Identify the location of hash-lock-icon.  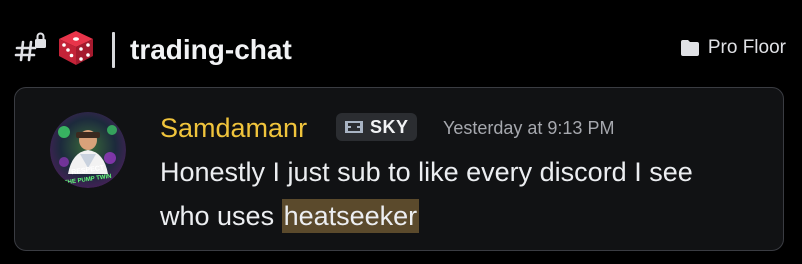
(30, 47).